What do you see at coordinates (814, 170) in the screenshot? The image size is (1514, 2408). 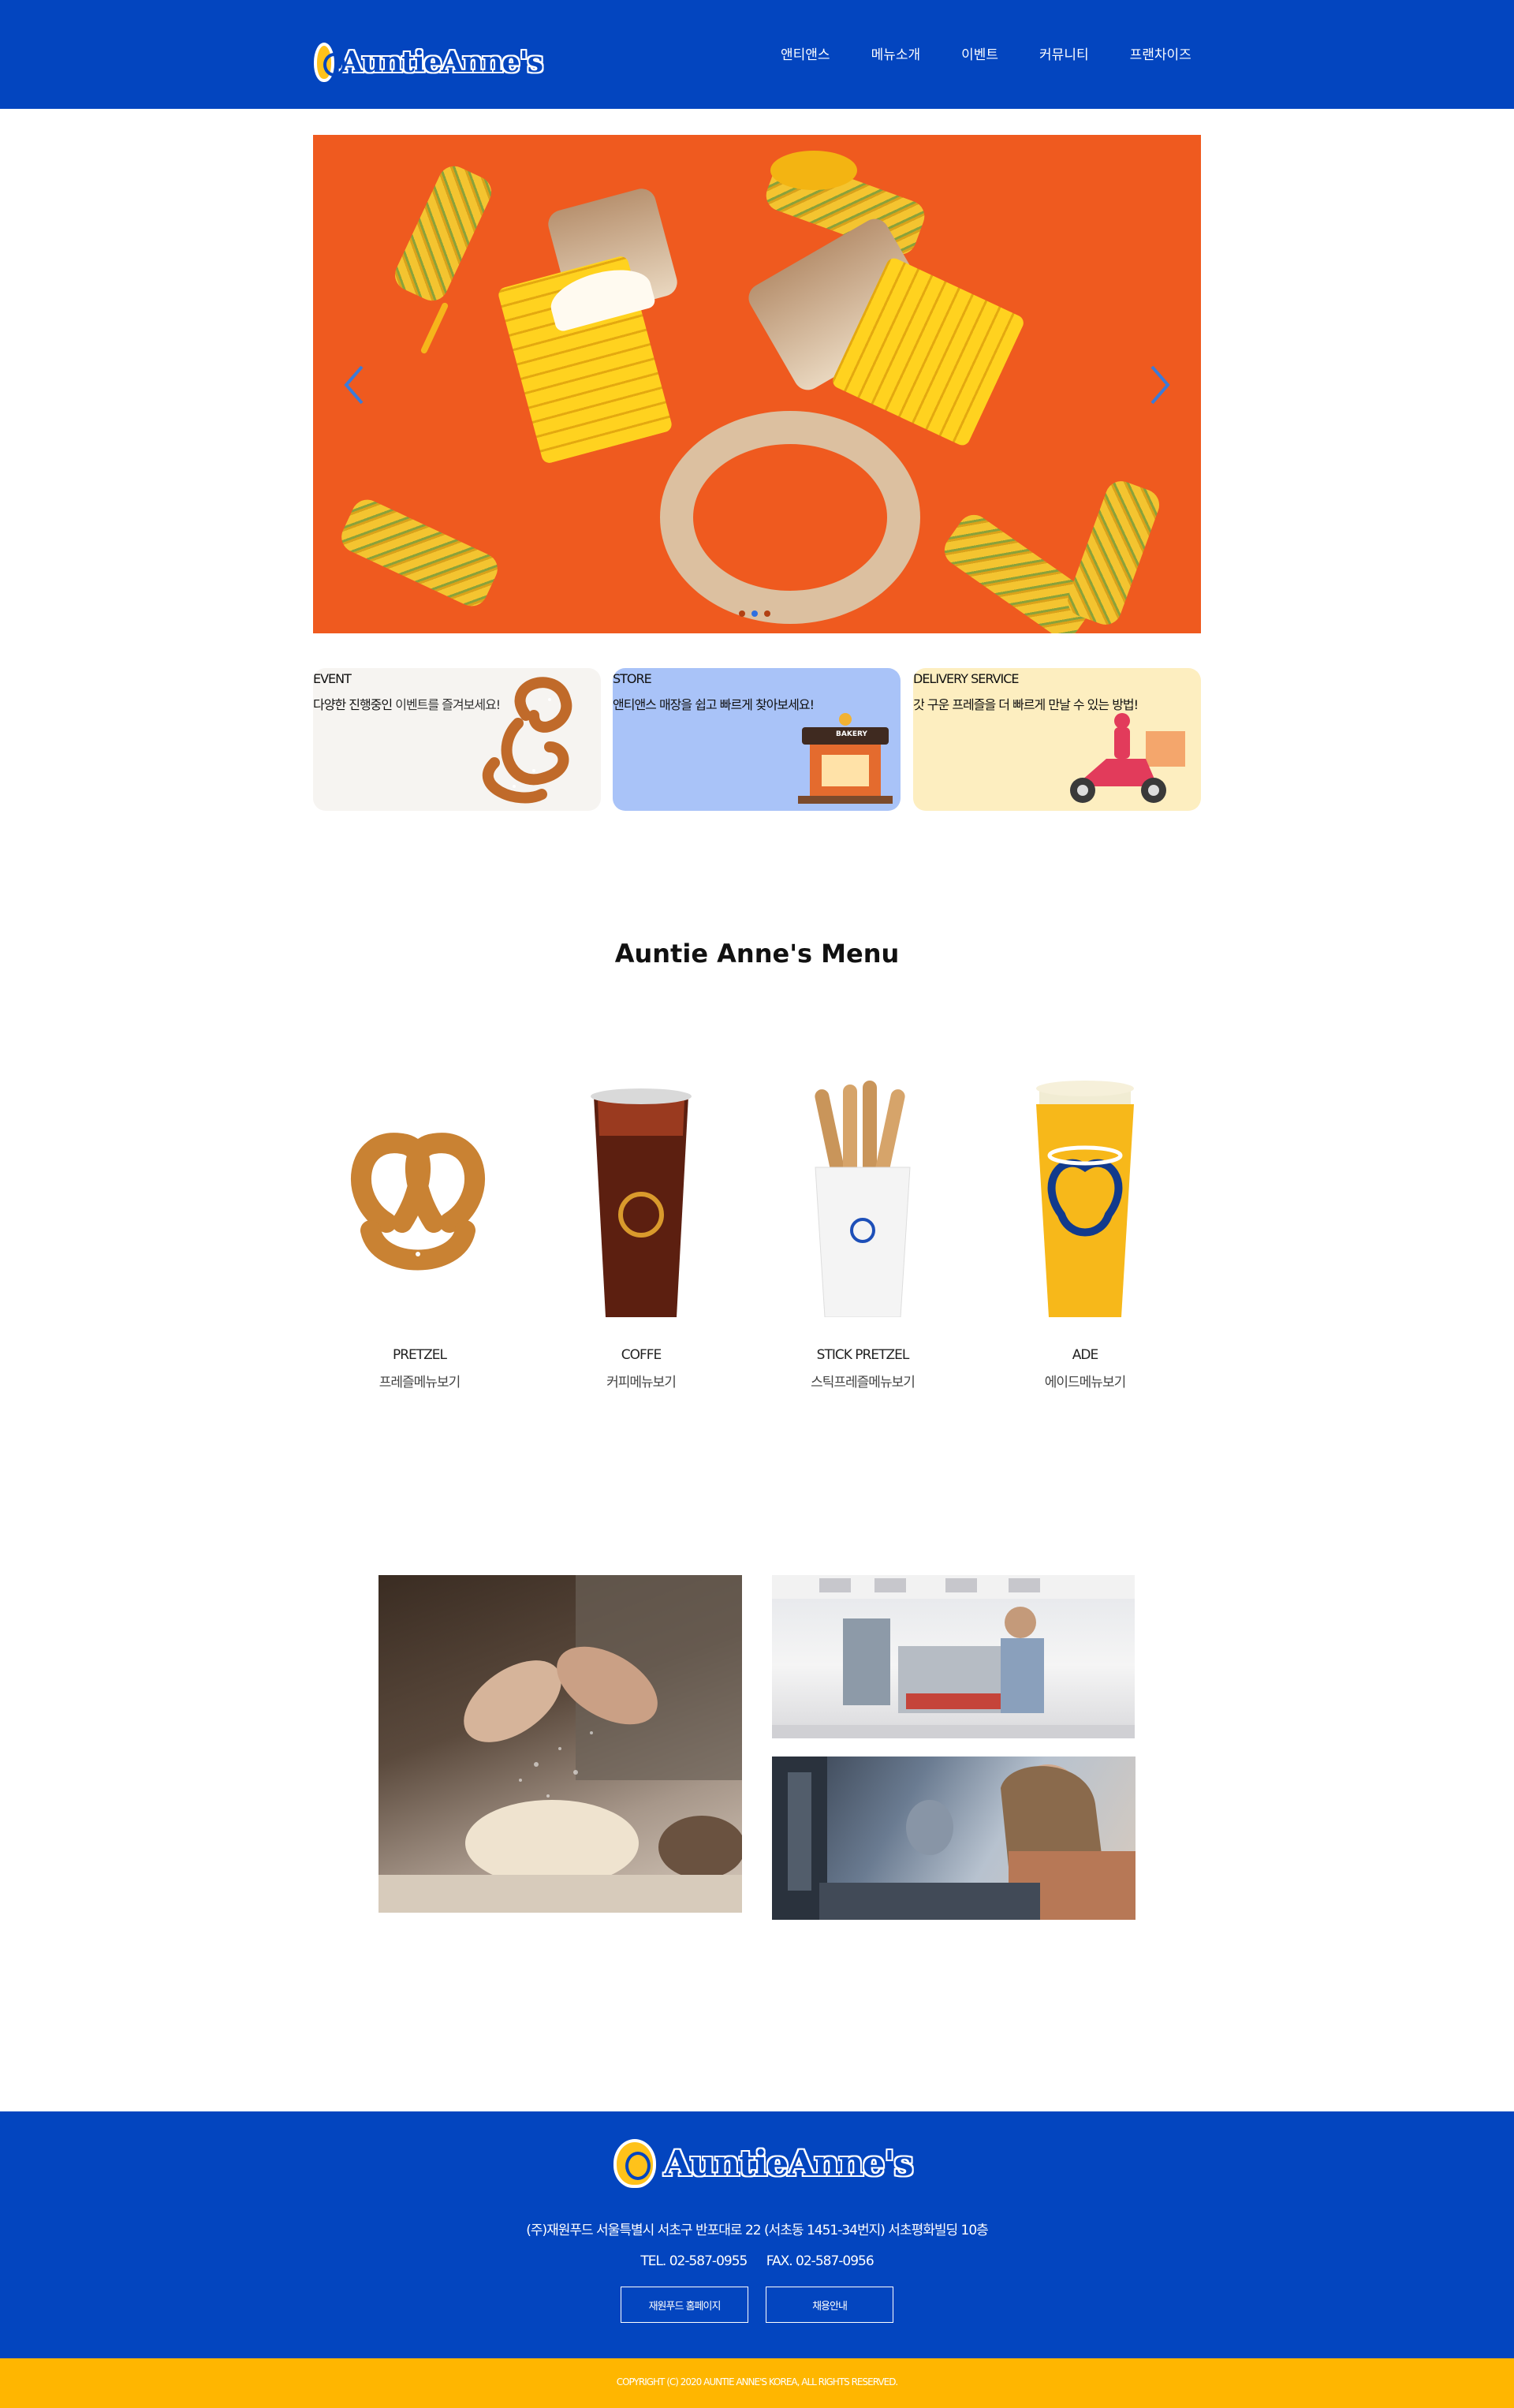 I see `sauce-swirl-image` at bounding box center [814, 170].